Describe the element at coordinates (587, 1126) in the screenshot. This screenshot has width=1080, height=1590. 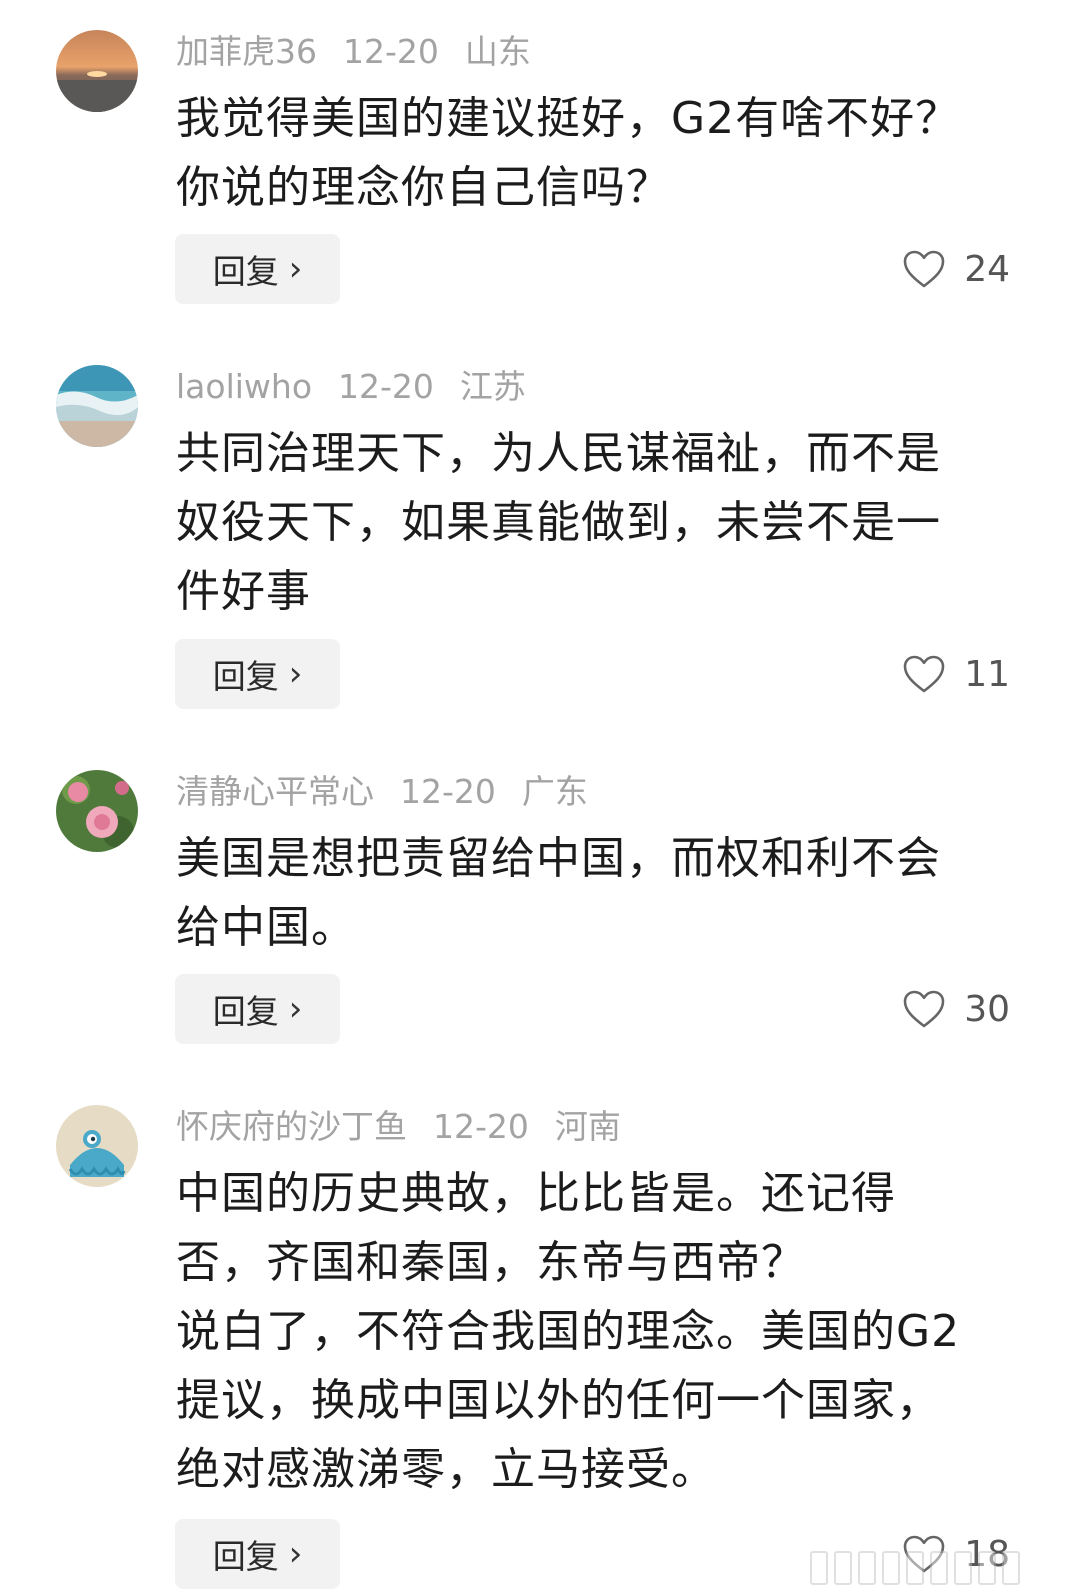
I see `comment-location: 河南` at that location.